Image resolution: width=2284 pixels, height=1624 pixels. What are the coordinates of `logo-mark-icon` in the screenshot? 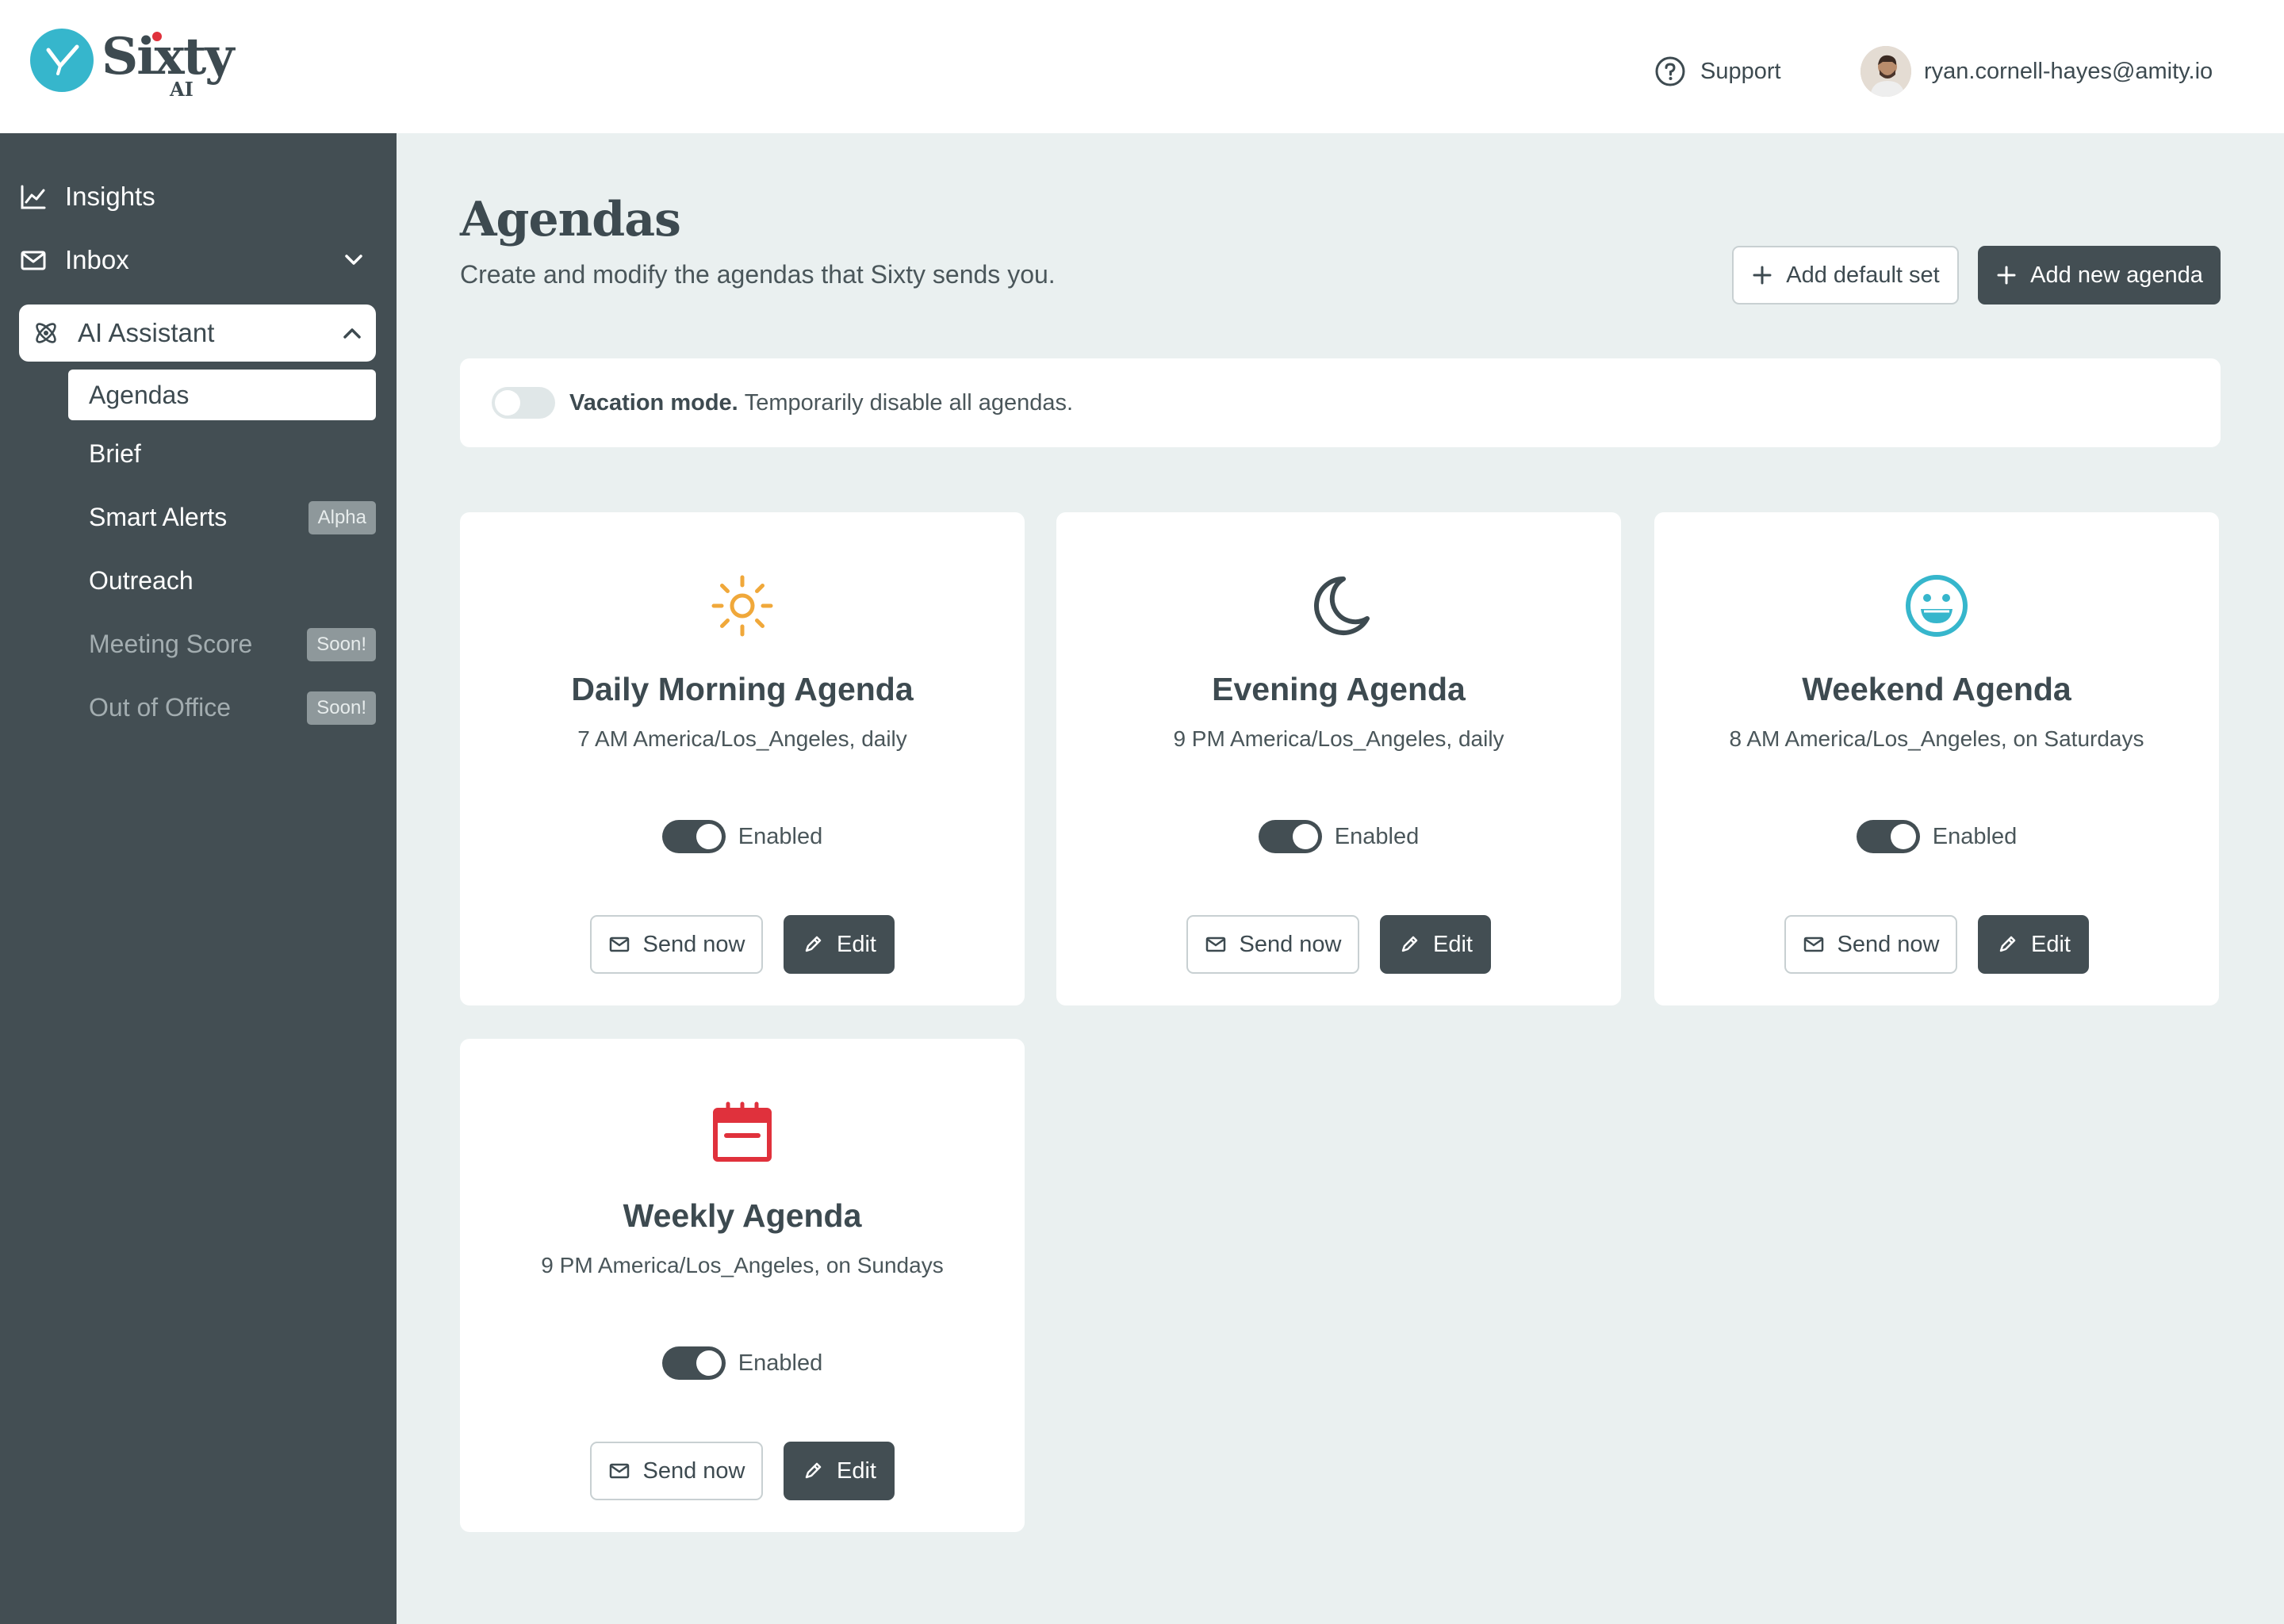 It's located at (62, 61).